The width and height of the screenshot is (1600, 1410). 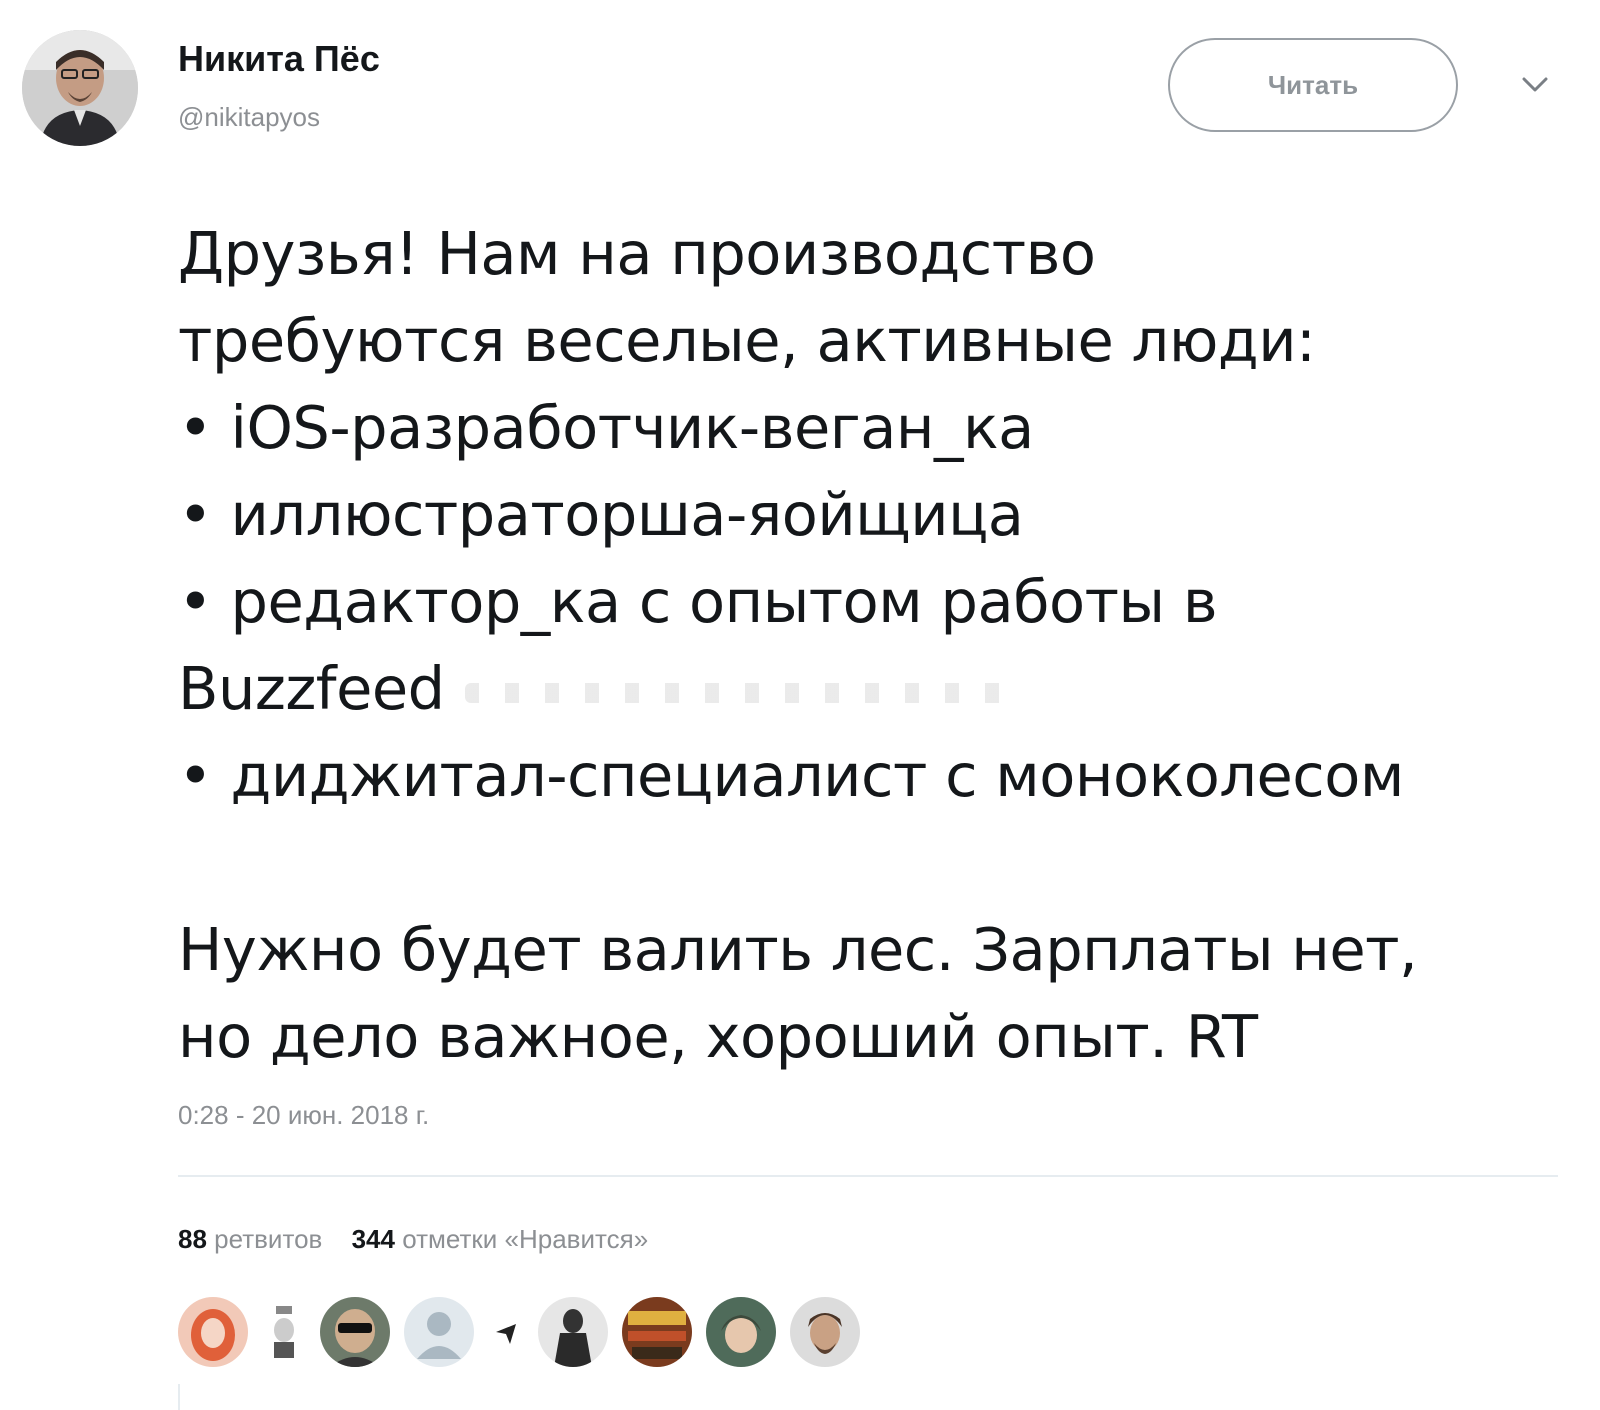 I want to click on tweet-stats: 88 ретвитов 344 отметки «Нравится», so click(x=424, y=1239).